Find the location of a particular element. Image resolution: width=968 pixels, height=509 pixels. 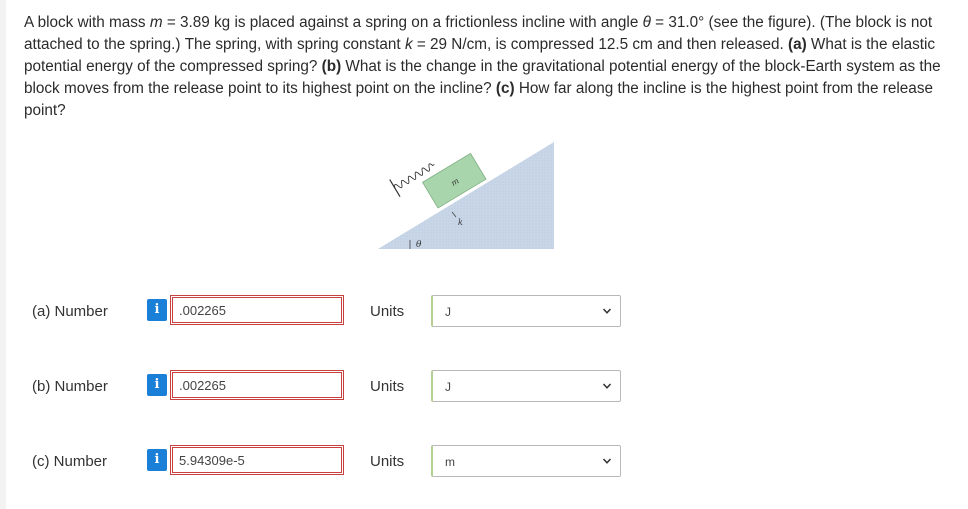

angle-label: θ is located at coordinates (419, 245).